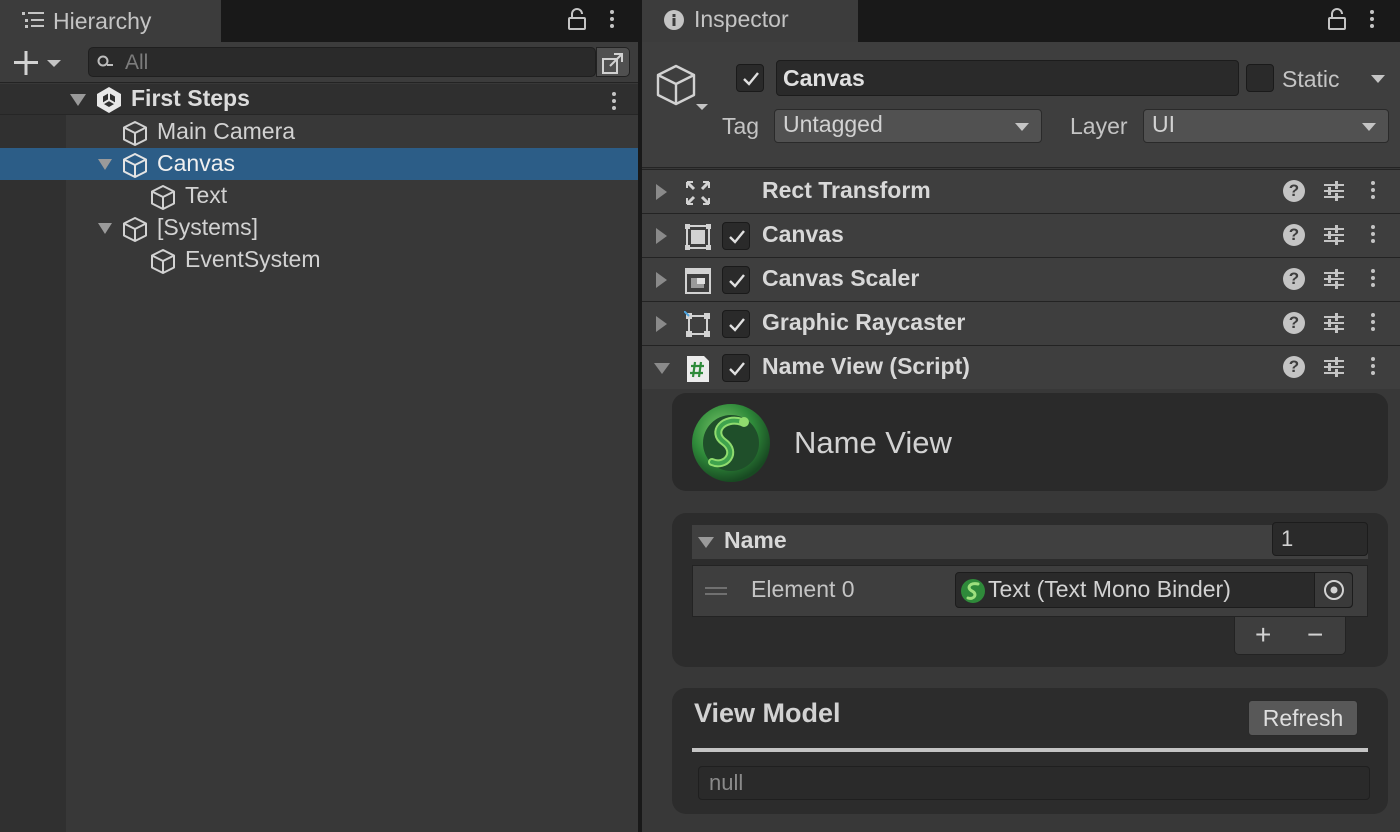 The image size is (1400, 832). I want to click on static-dropdown-icon, so click(1378, 79).